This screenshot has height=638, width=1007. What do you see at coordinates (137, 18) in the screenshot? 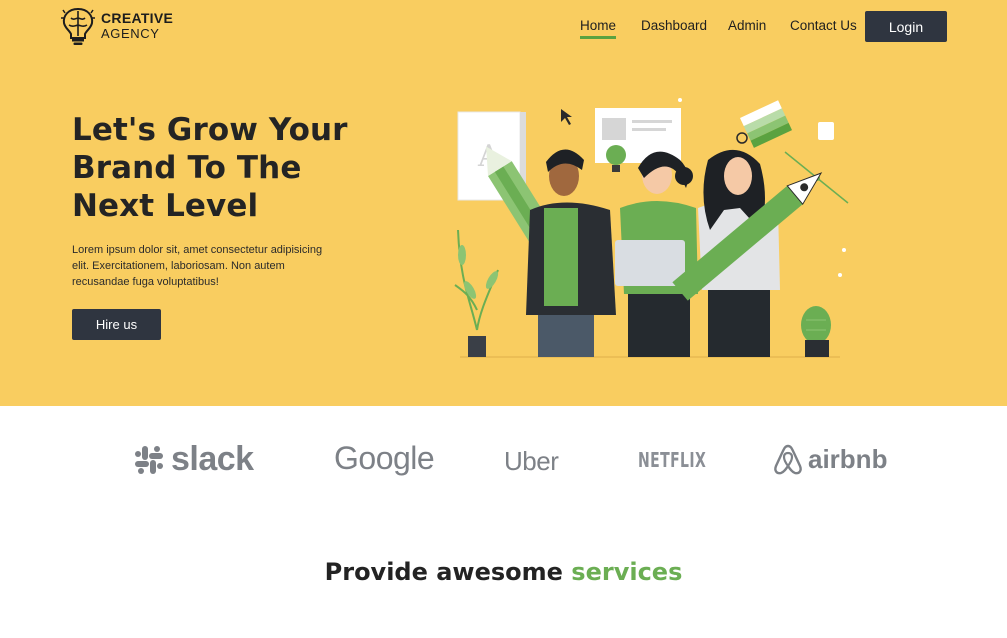
I see `brand-line1: CREATIVE` at bounding box center [137, 18].